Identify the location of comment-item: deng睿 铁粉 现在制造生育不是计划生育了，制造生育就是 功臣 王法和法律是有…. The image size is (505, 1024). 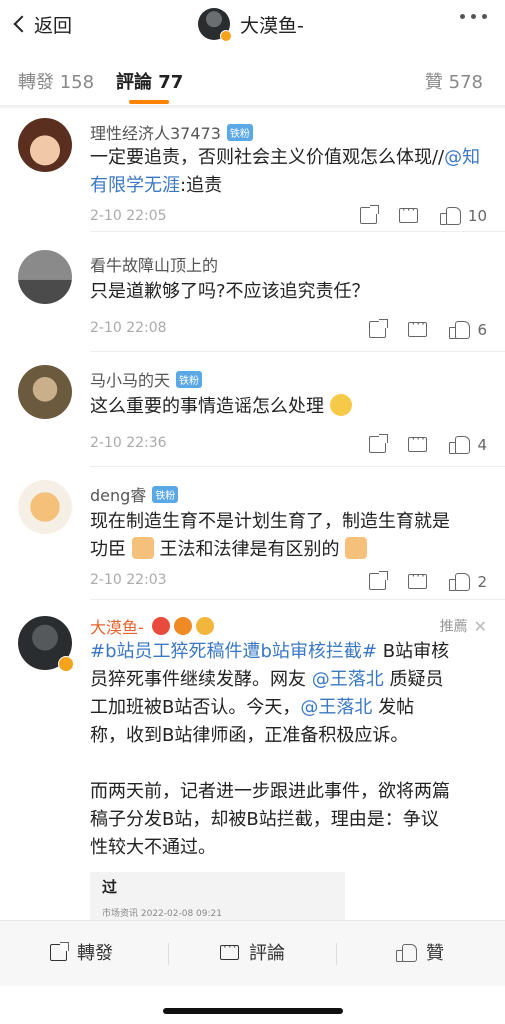
(252, 535).